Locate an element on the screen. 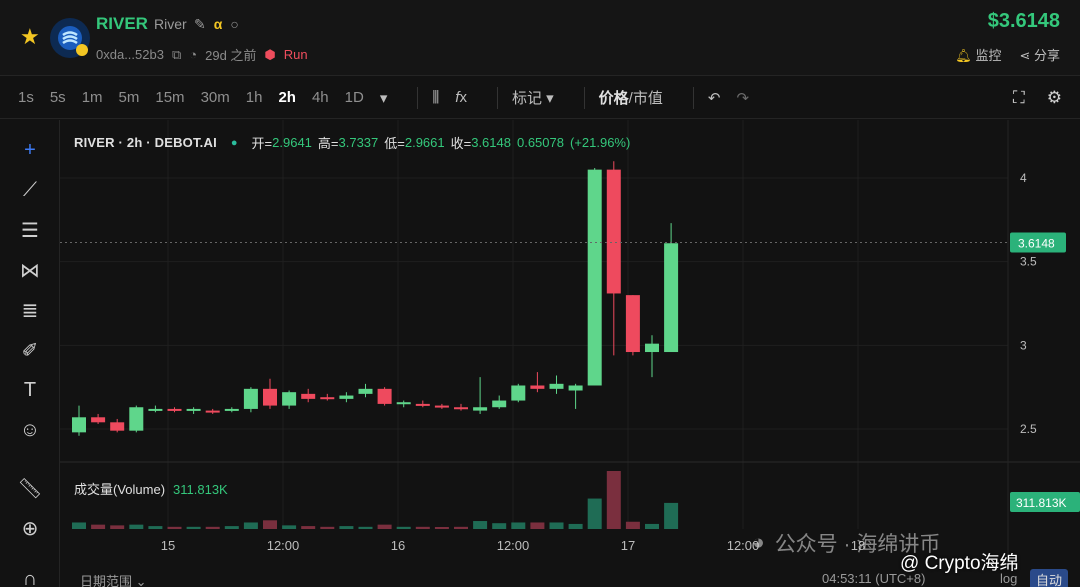  clock-icon: ◔ is located at coordinates (193, 54).